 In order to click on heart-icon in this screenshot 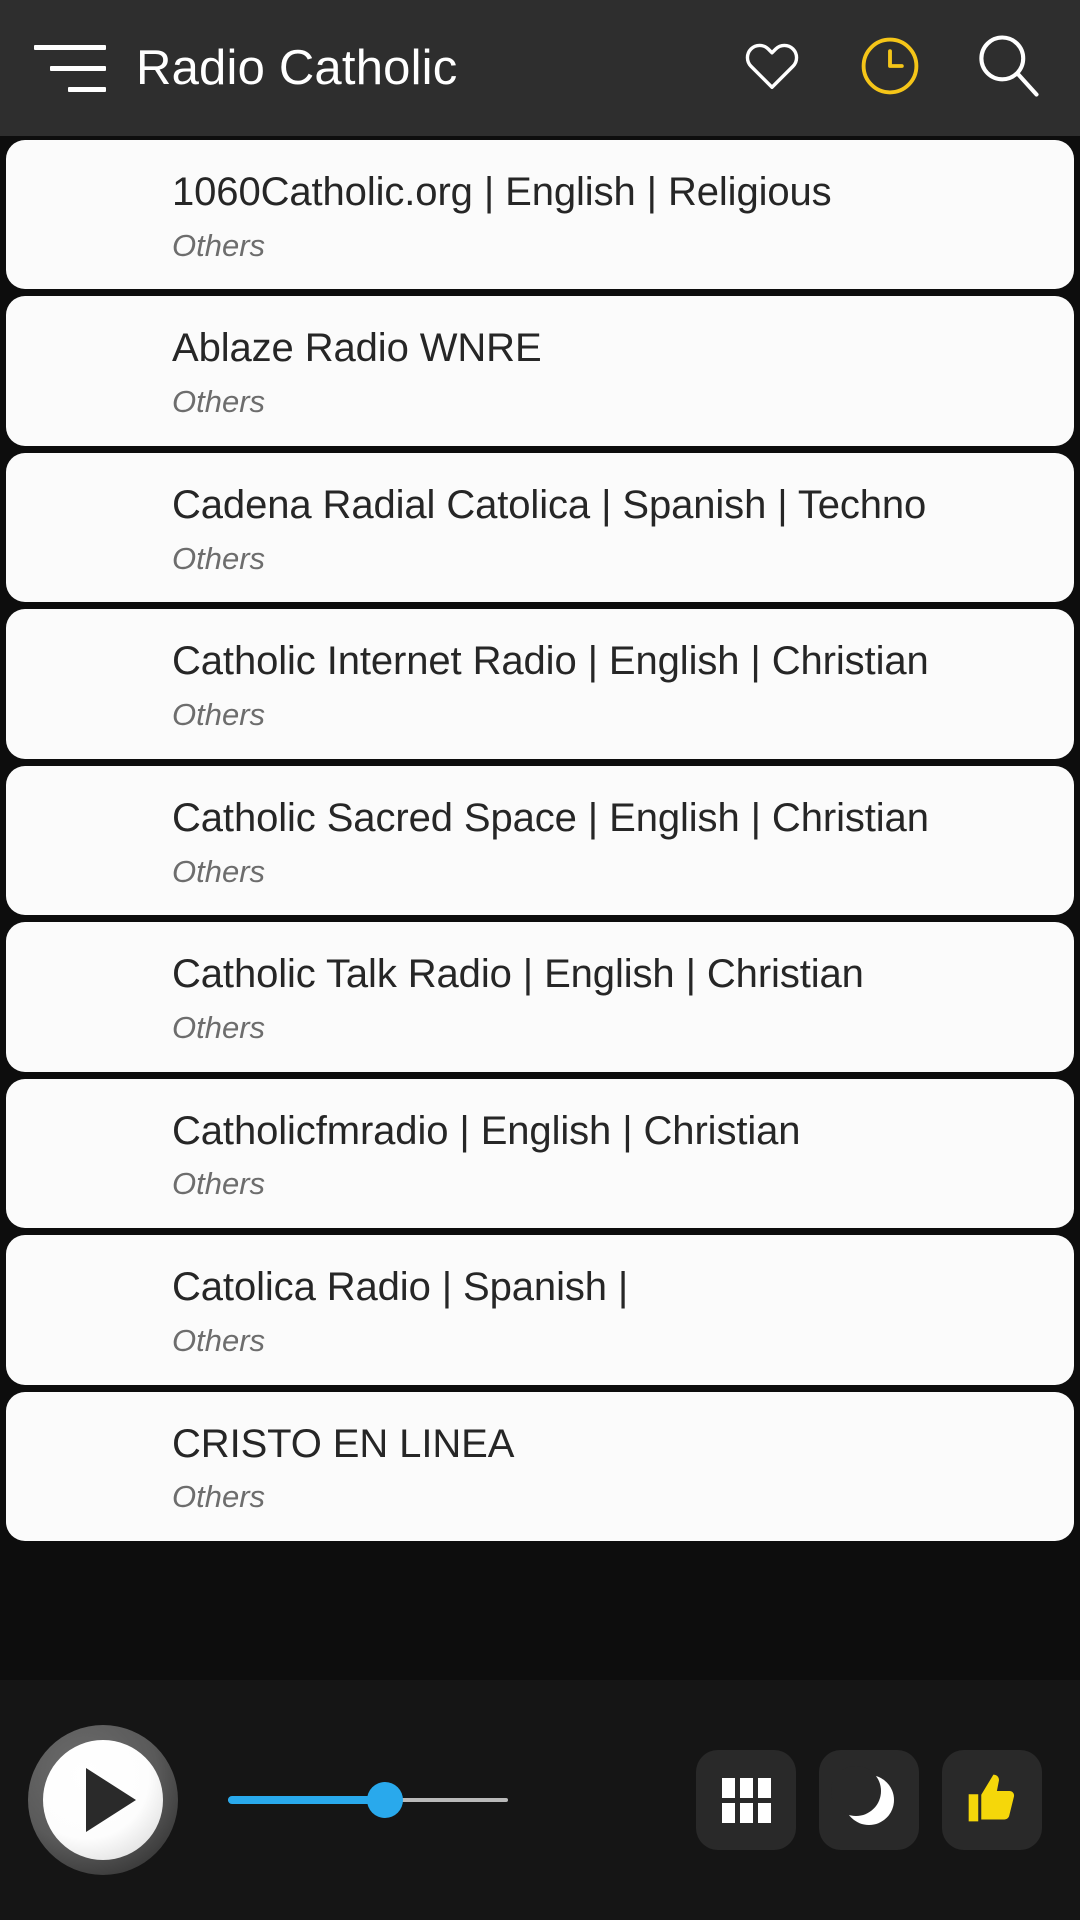, I will do `click(772, 68)`.